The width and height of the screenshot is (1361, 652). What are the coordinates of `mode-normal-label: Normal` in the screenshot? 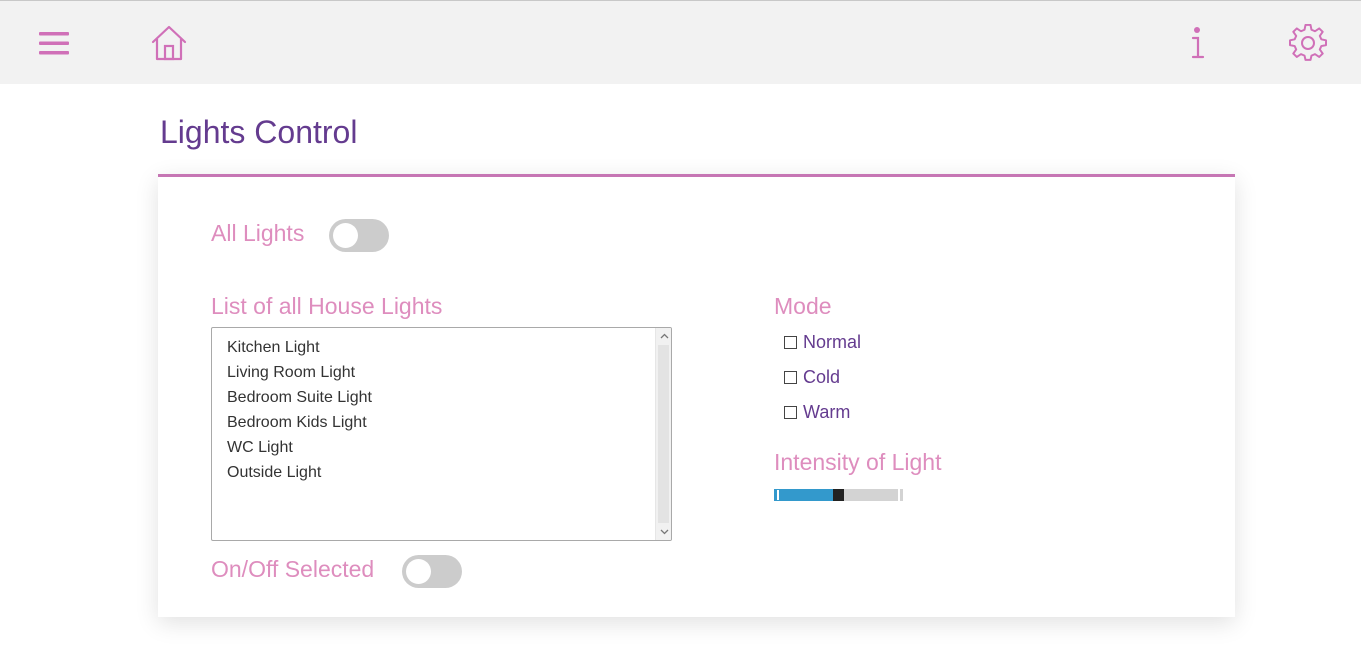 It's located at (832, 342).